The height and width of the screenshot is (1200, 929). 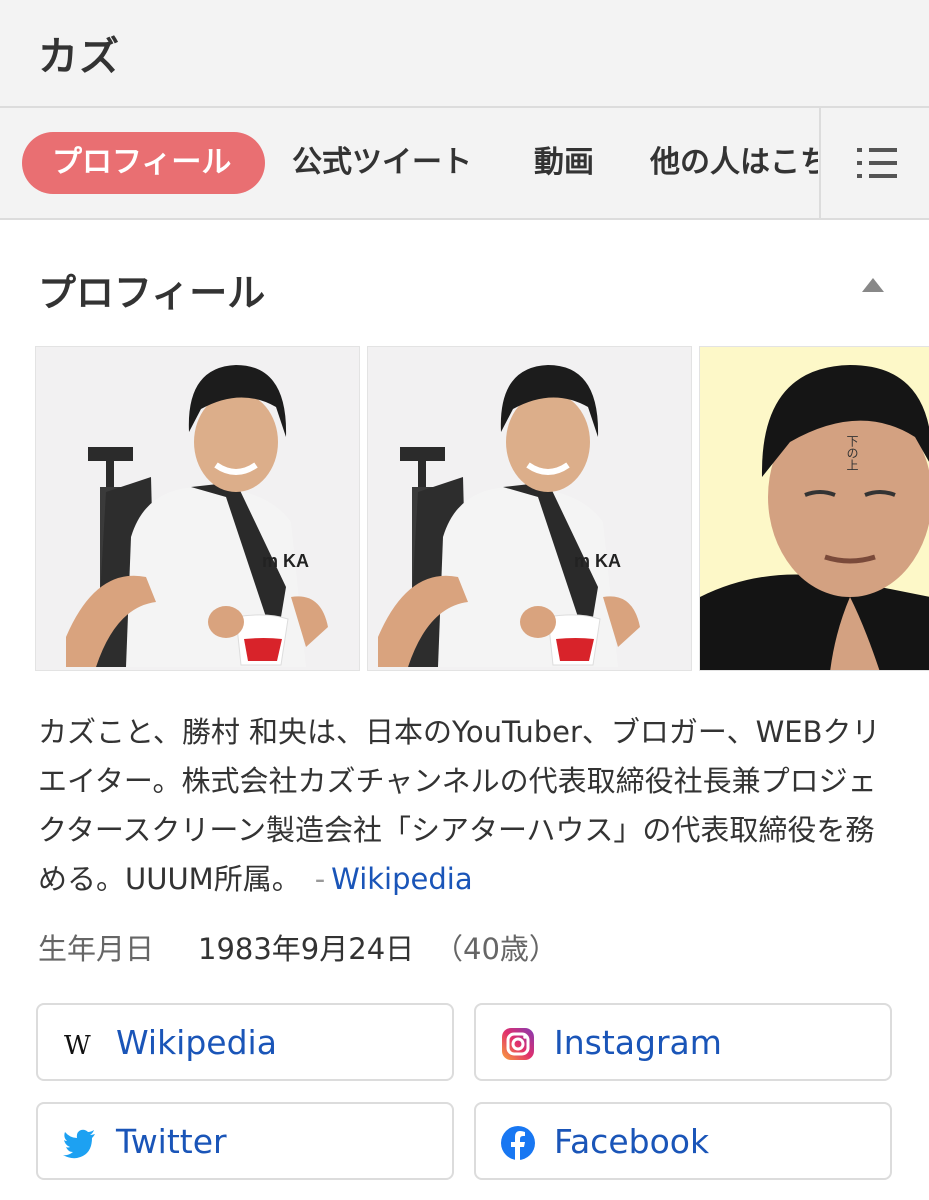 I want to click on profile-photo-1: m KA, so click(x=197, y=508).